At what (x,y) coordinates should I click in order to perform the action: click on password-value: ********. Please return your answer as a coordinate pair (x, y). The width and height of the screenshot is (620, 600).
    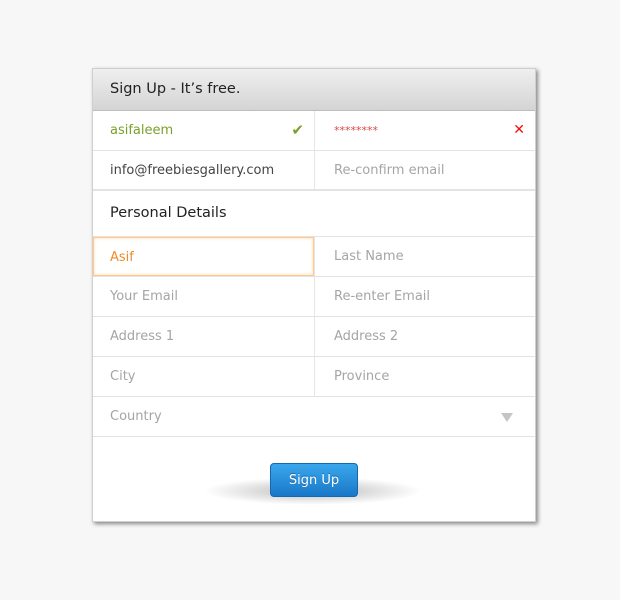
    Looking at the image, I should click on (356, 130).